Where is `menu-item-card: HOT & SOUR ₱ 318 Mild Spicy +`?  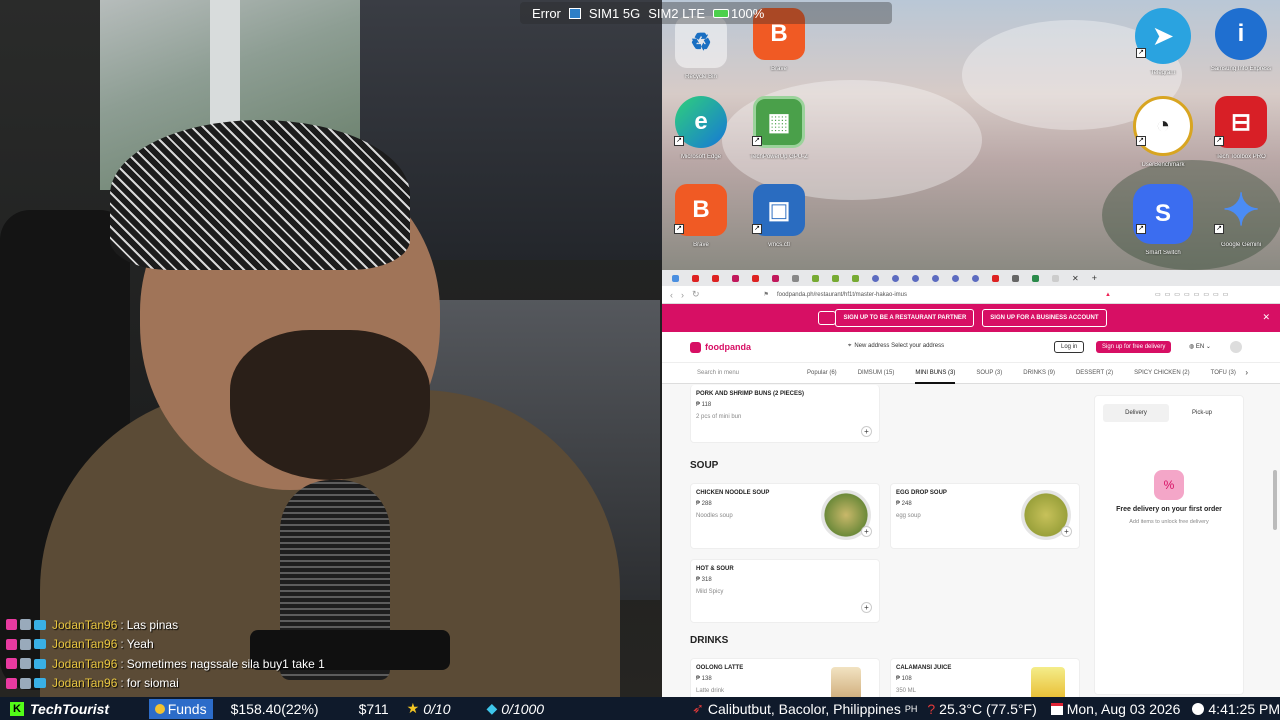 menu-item-card: HOT & SOUR ₱ 318 Mild Spicy + is located at coordinates (785, 591).